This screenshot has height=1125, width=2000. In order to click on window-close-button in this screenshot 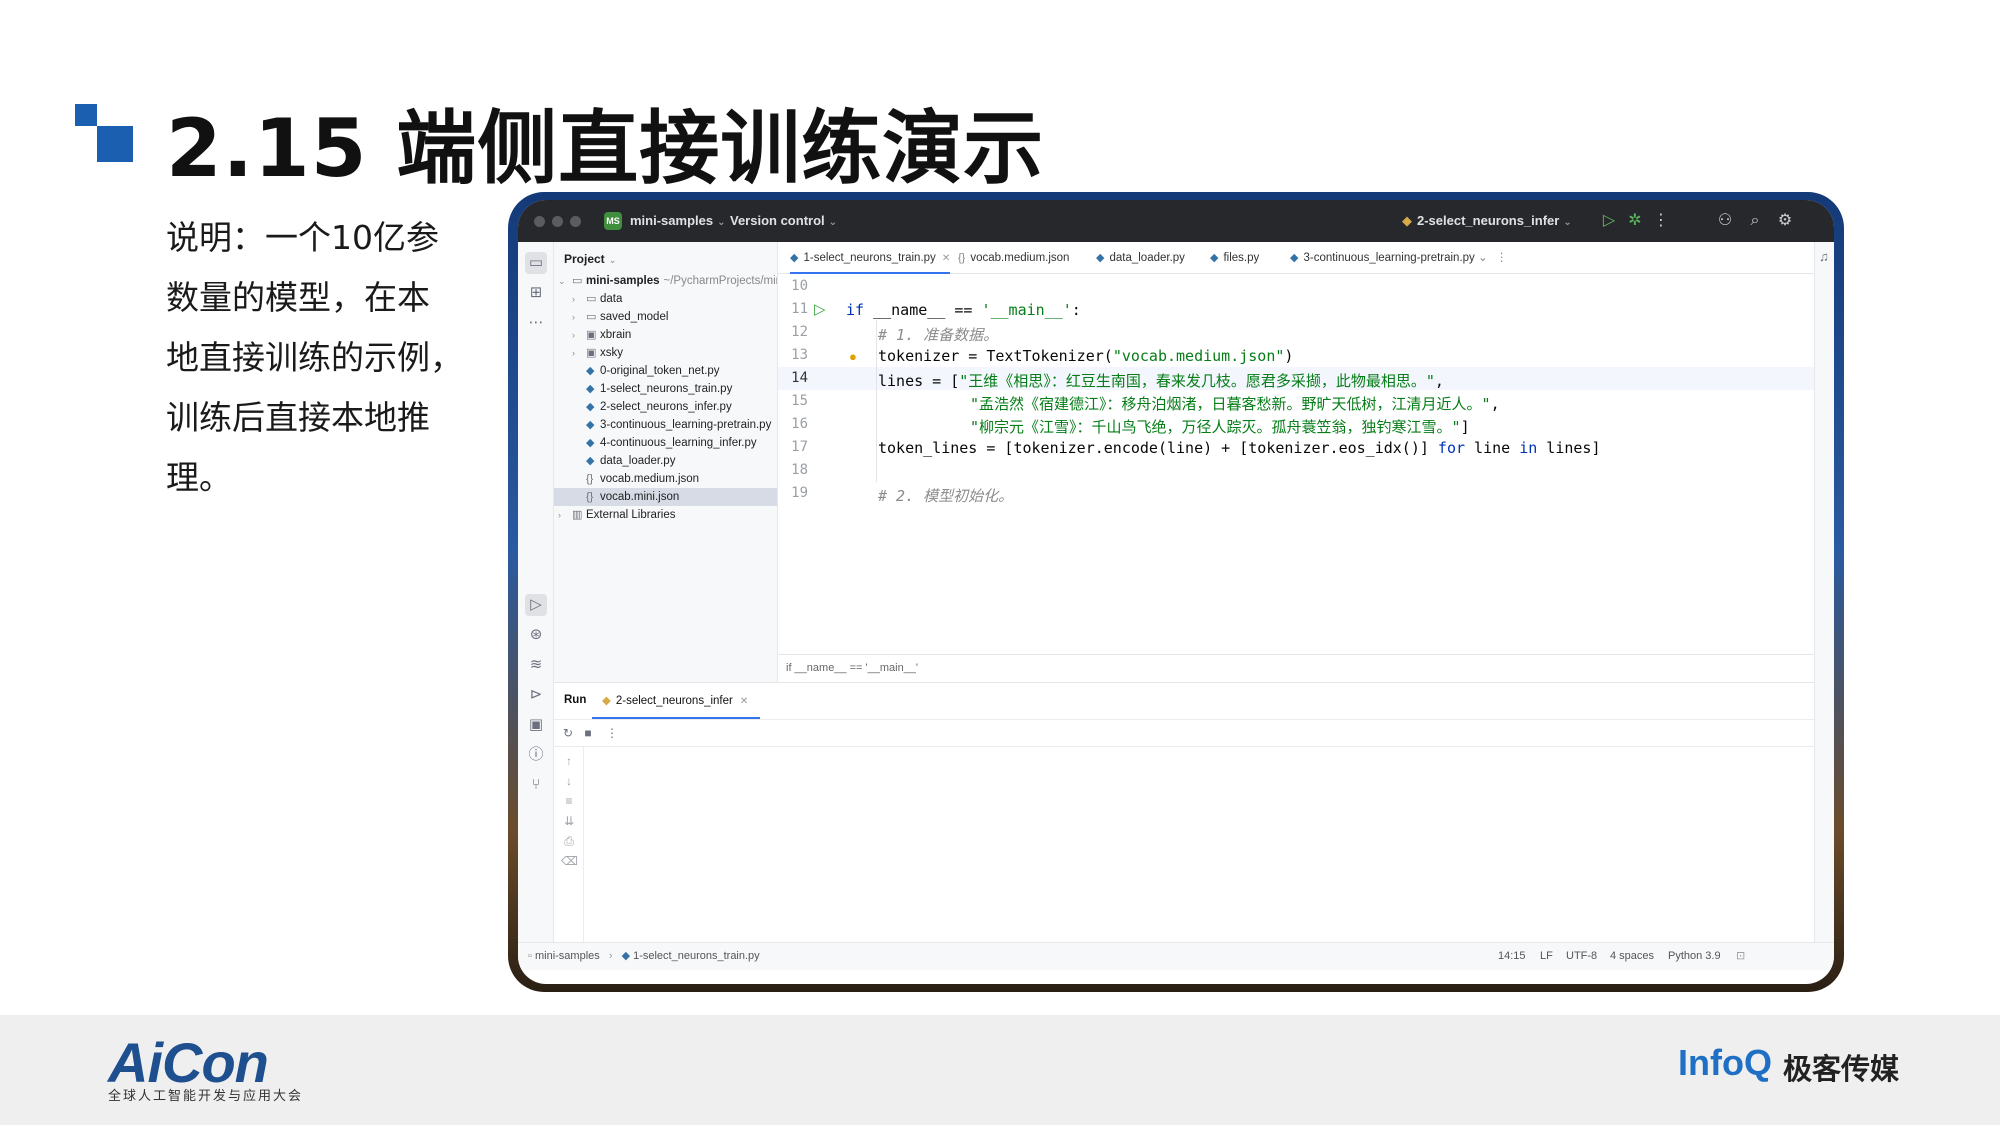, I will do `click(539, 221)`.